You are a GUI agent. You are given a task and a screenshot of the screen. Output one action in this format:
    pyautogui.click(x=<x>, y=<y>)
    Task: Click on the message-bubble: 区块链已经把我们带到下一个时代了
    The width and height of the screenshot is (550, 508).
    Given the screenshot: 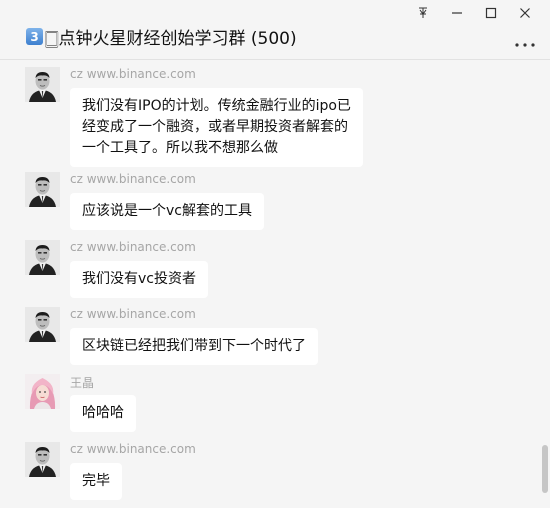 What is the action you would take?
    pyautogui.click(x=194, y=346)
    